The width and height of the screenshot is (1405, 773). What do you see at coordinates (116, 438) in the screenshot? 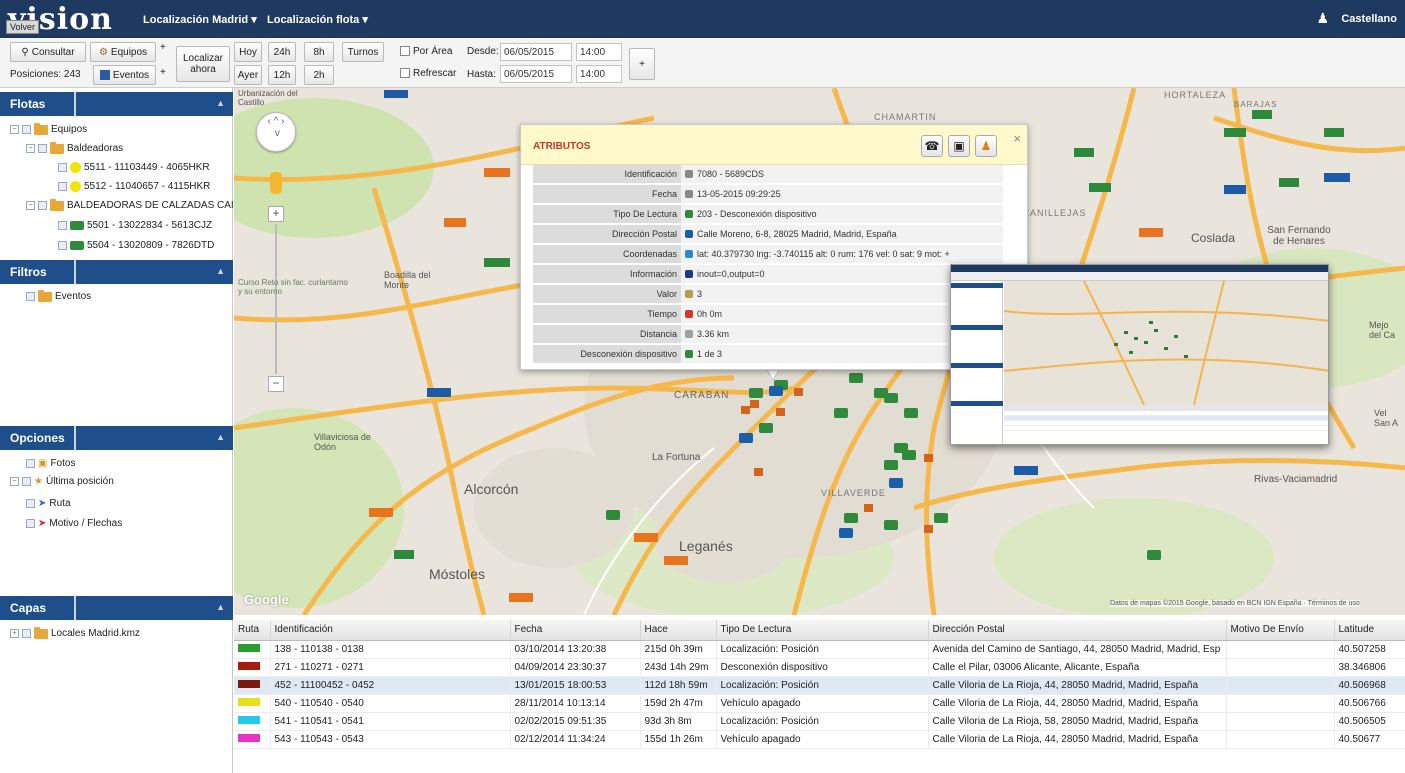
I see `opciones-panel-header: Opciones ▲` at bounding box center [116, 438].